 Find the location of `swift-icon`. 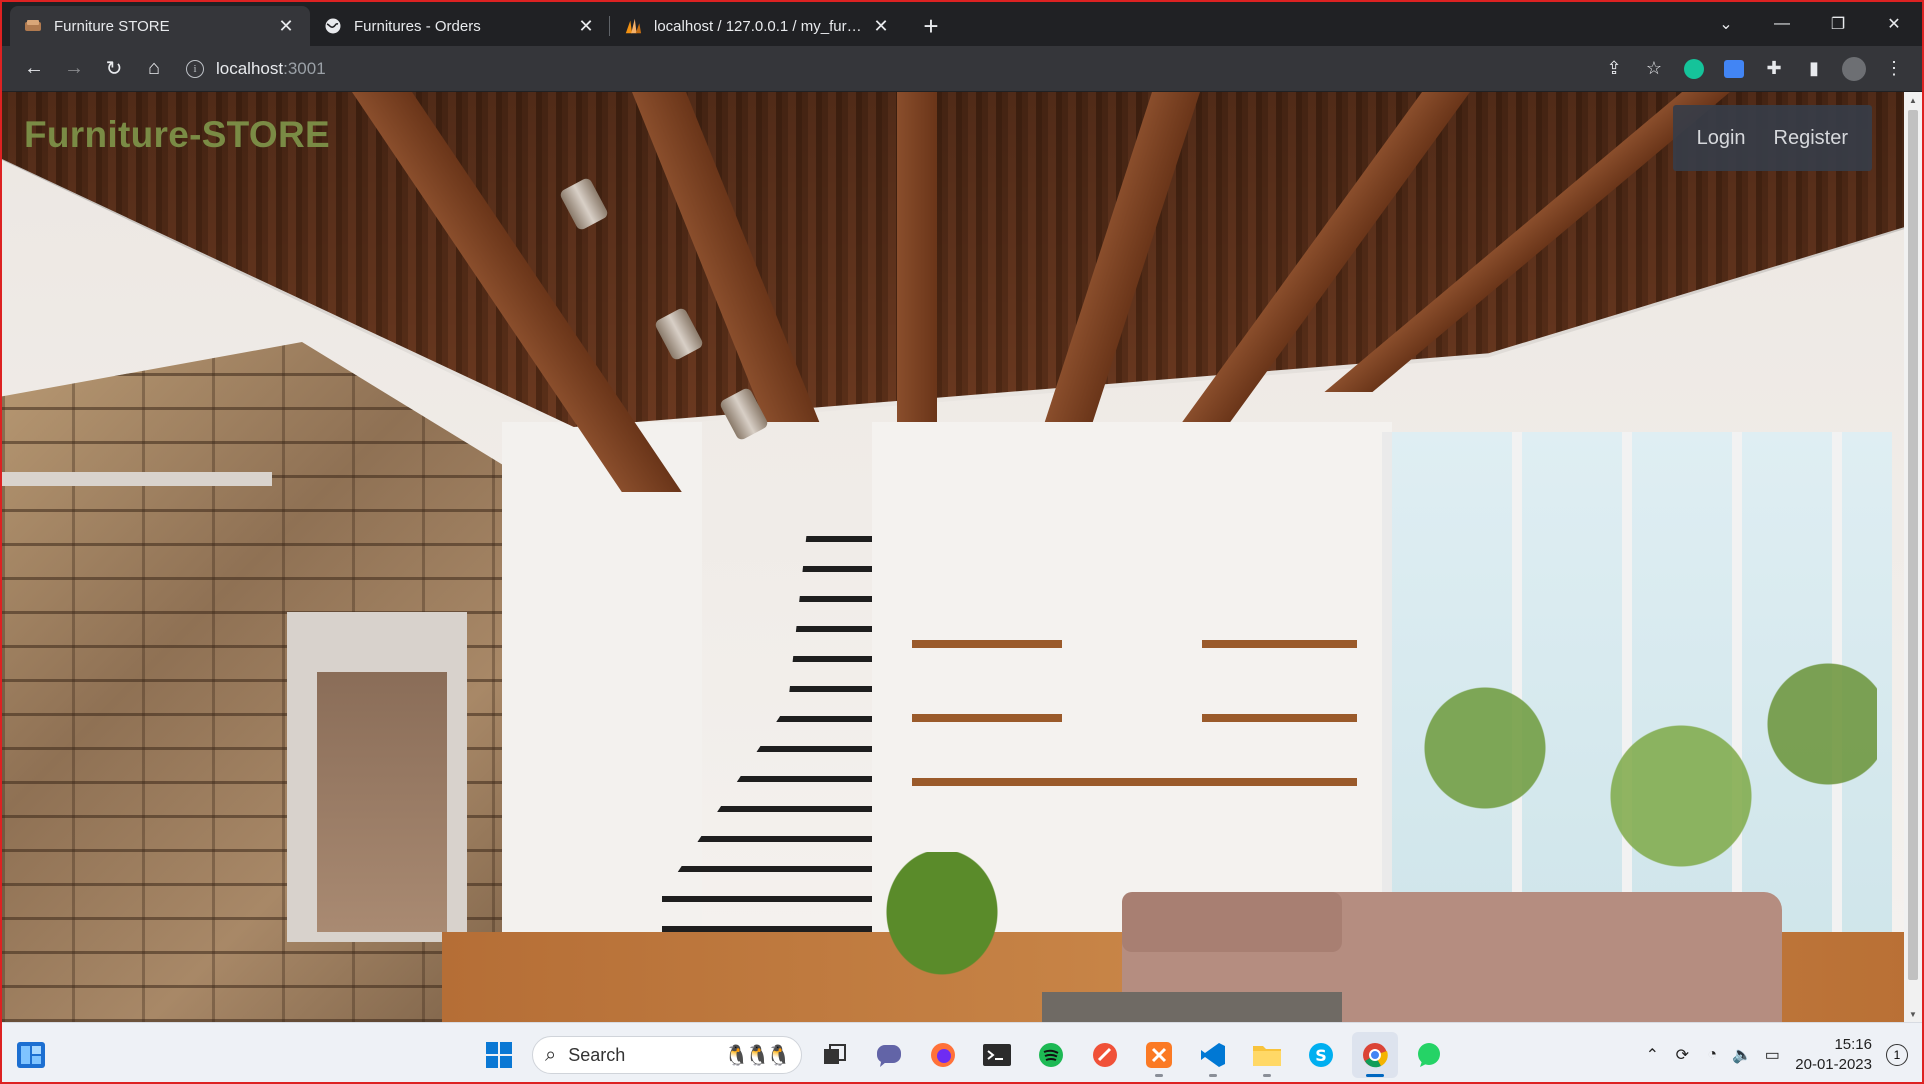

swift-icon is located at coordinates (1105, 1055).